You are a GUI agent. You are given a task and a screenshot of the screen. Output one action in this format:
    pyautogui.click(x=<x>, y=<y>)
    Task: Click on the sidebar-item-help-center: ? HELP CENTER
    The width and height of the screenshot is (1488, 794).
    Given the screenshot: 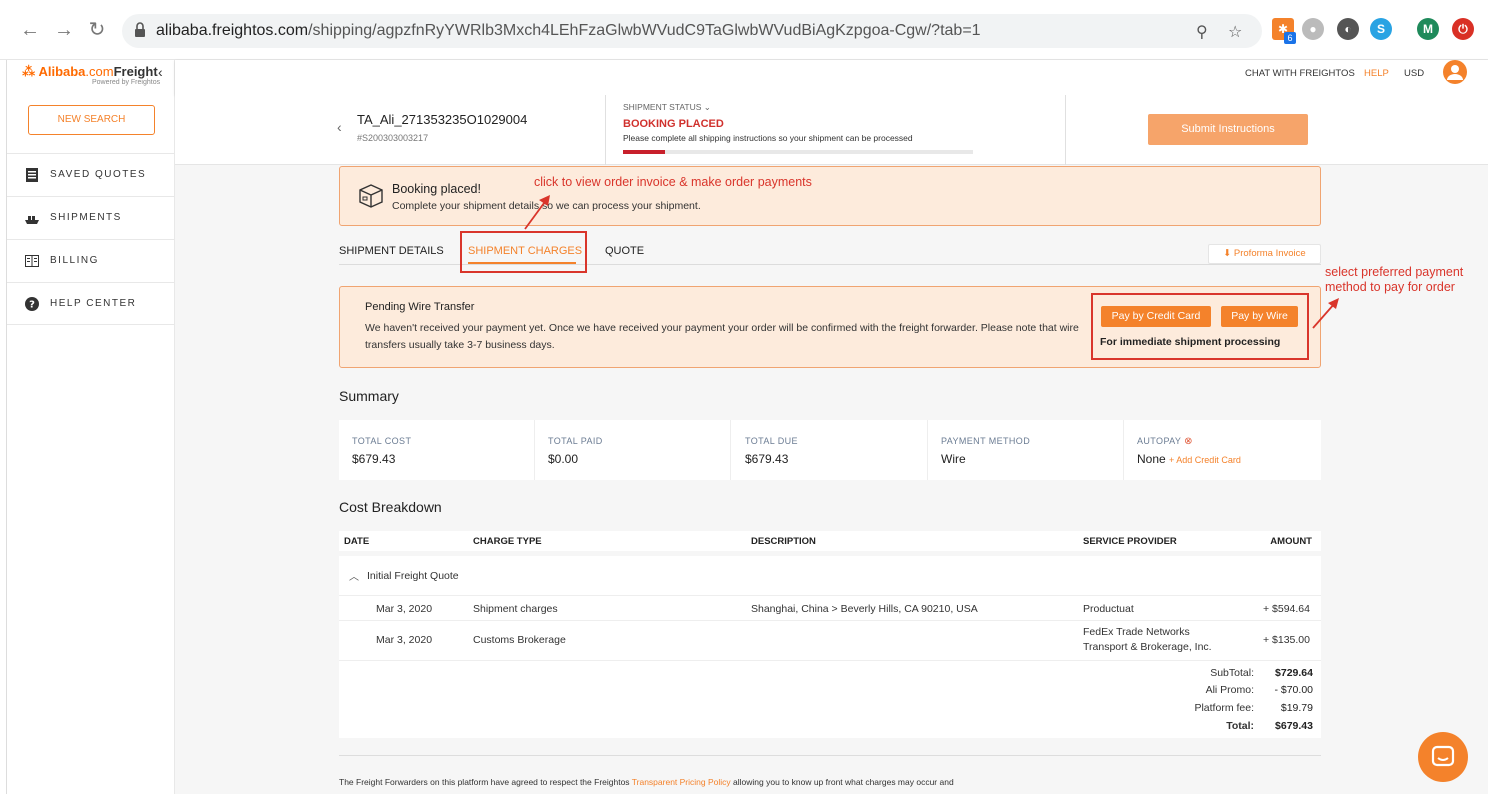 What is the action you would take?
    pyautogui.click(x=91, y=303)
    